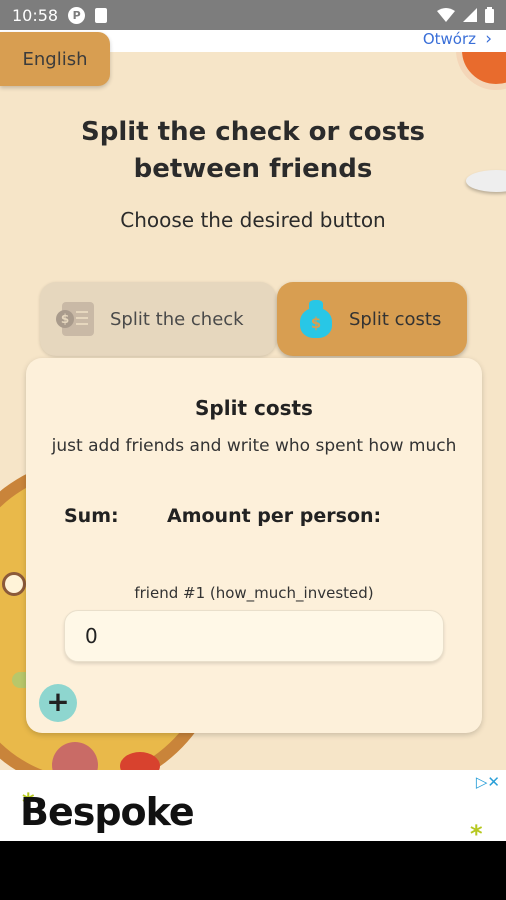 This screenshot has width=506, height=900. I want to click on tab-split-costs-label: Split costs, so click(395, 319).